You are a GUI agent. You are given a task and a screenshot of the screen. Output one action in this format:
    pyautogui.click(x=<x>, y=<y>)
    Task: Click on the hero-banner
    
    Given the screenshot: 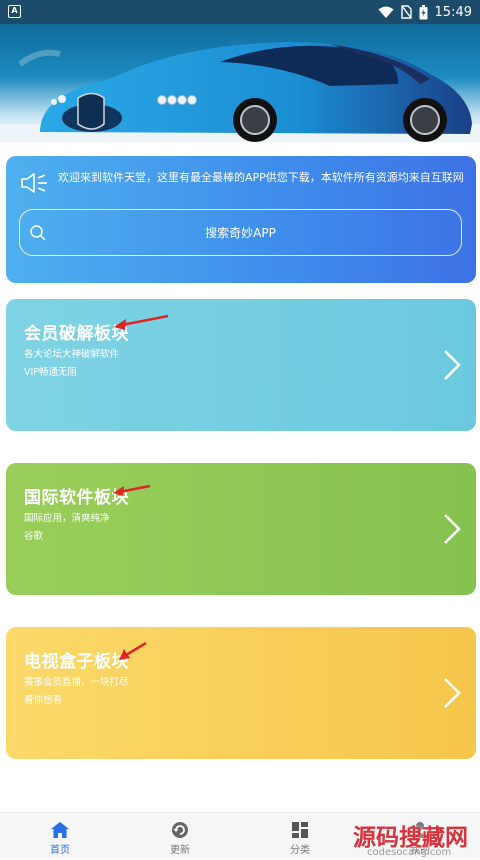 What is the action you would take?
    pyautogui.click(x=240, y=83)
    